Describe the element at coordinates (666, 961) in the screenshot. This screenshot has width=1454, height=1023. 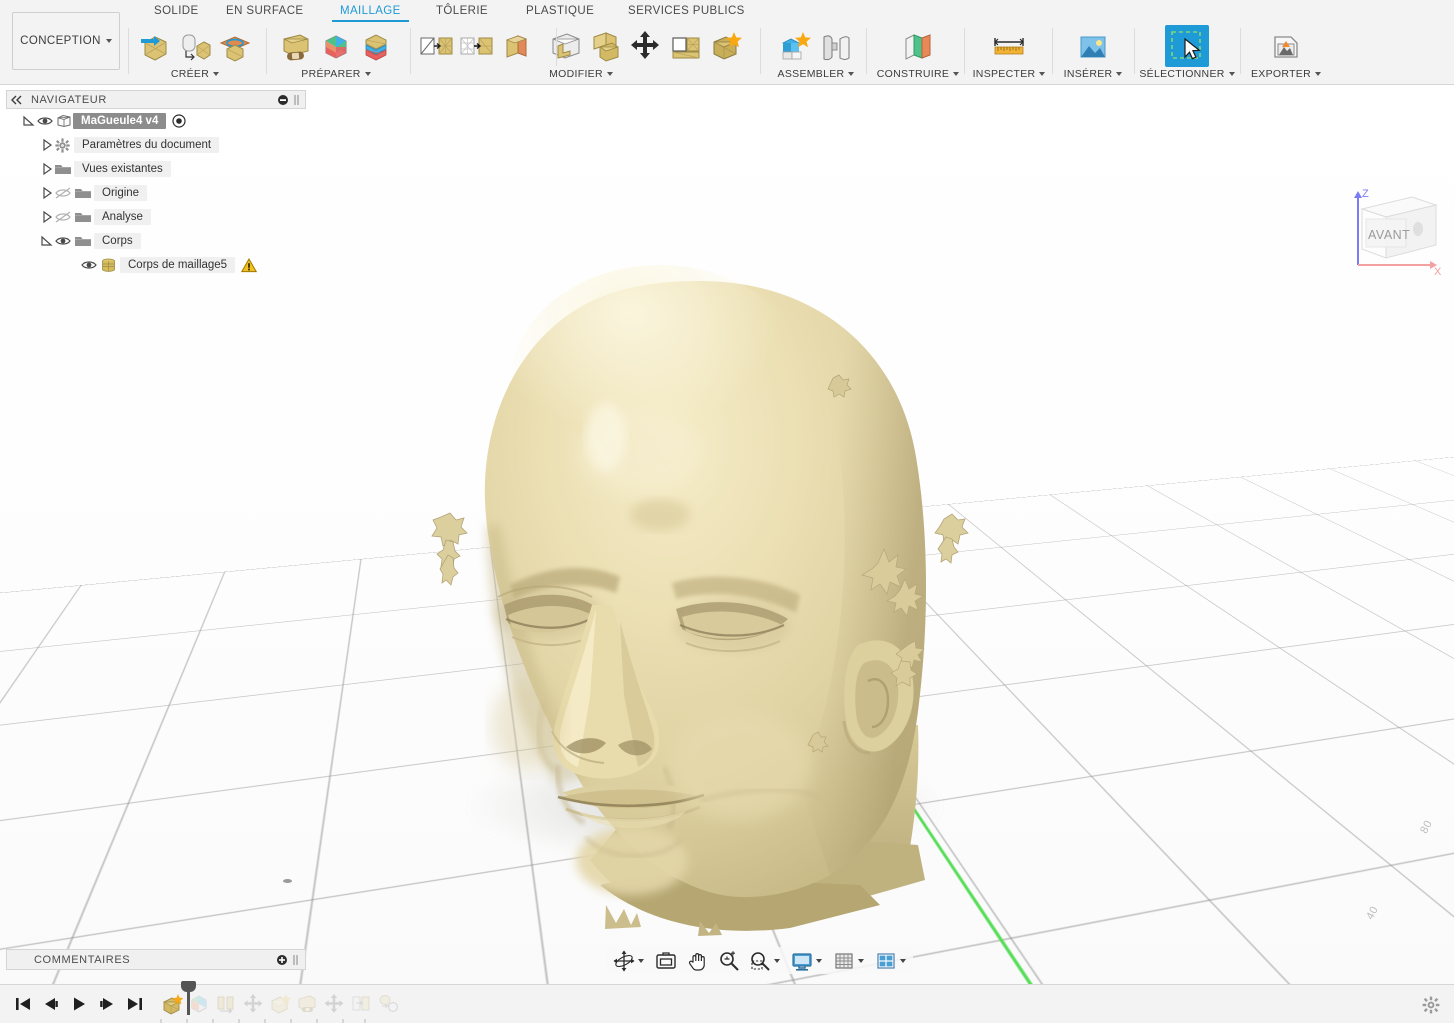
I see `look-at-icon` at that location.